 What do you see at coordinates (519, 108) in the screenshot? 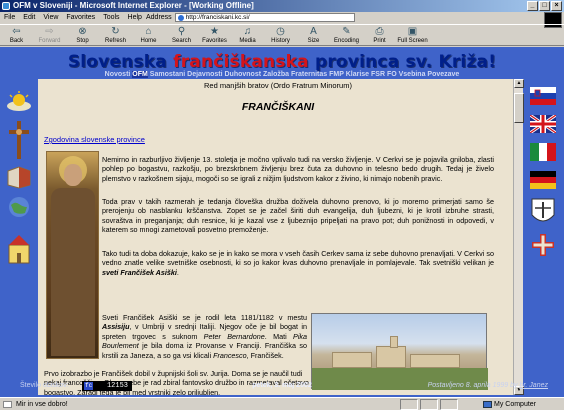
I see `scroll-thumb` at bounding box center [519, 108].